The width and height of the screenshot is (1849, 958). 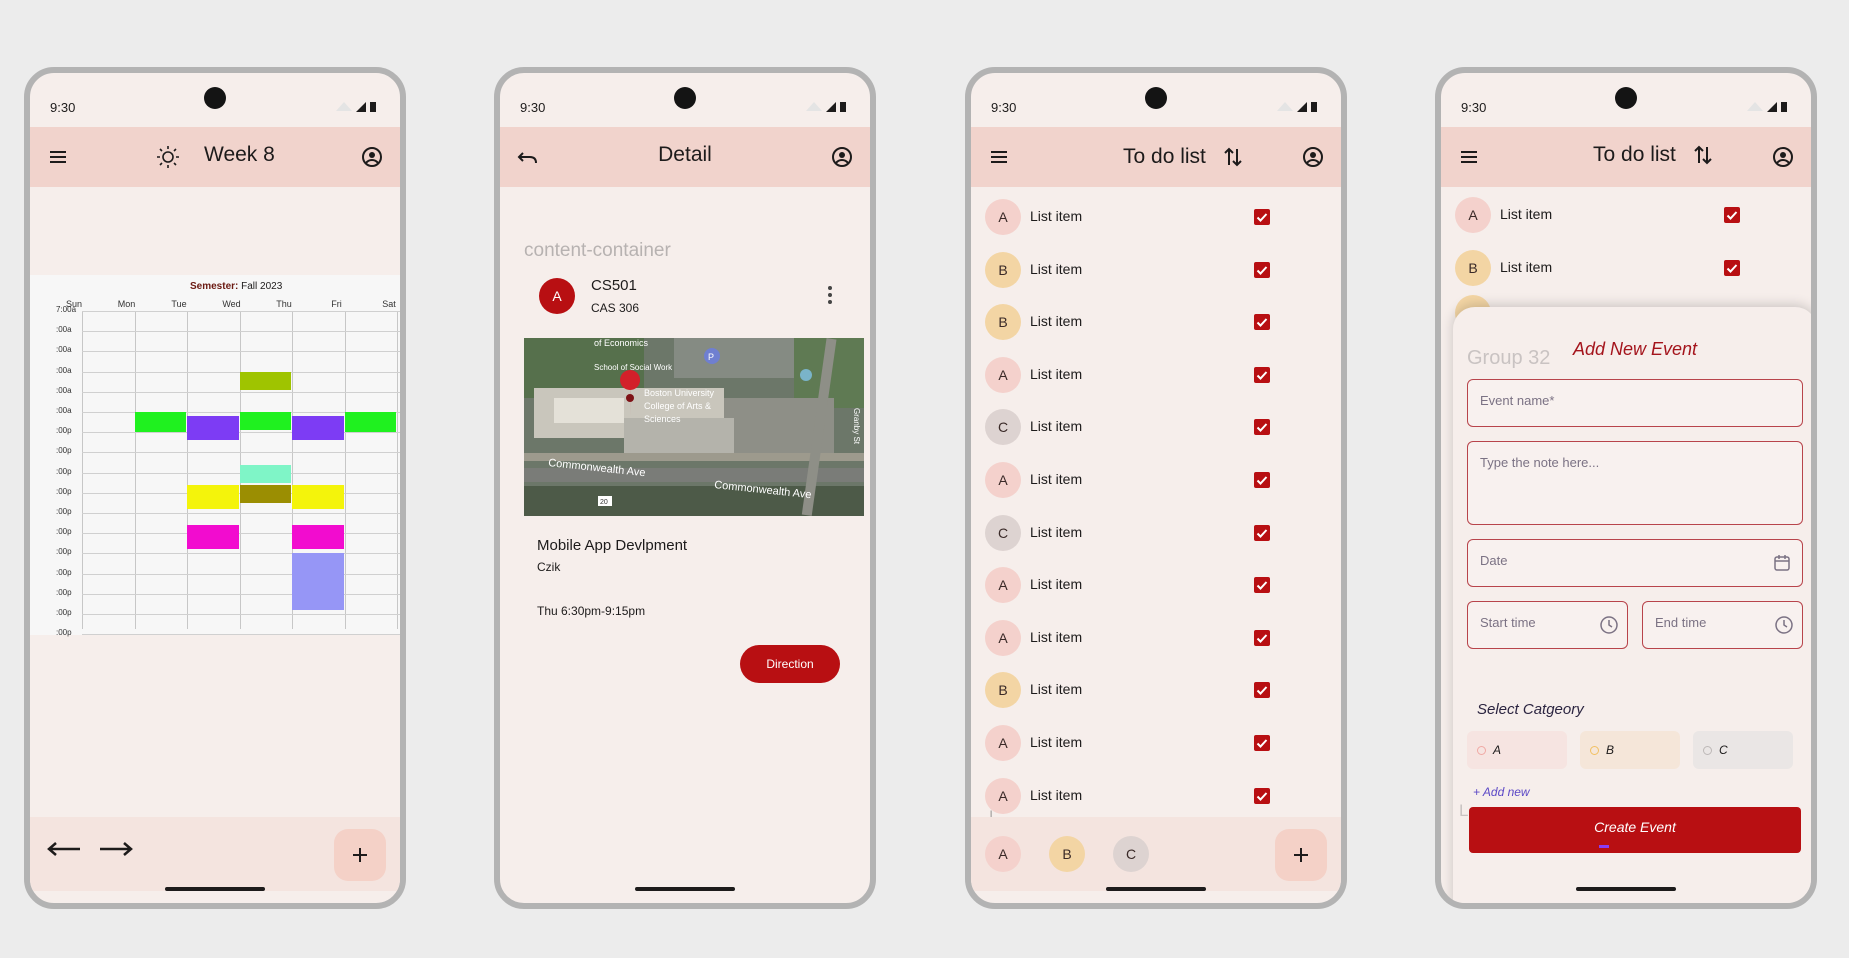 What do you see at coordinates (790, 664) in the screenshot?
I see `direction-button: Direction` at bounding box center [790, 664].